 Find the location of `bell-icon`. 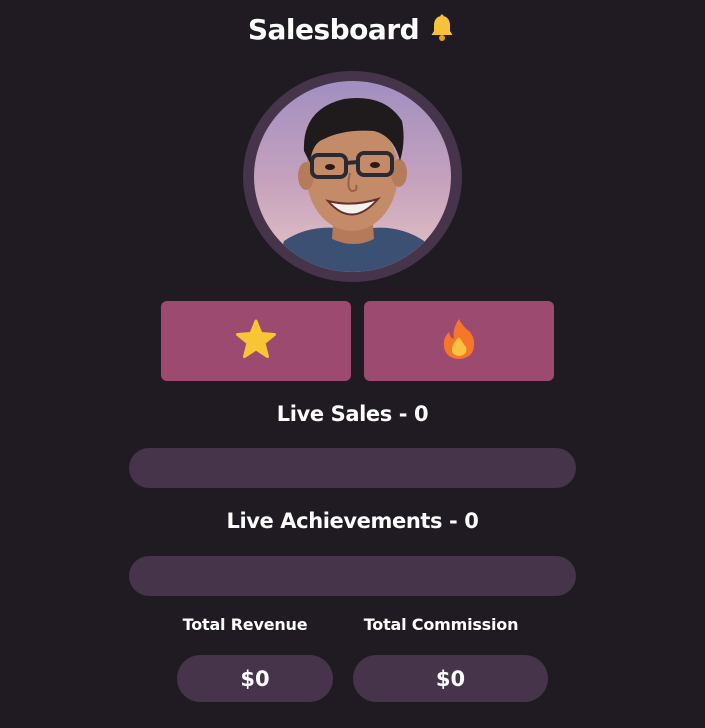

bell-icon is located at coordinates (442, 32).